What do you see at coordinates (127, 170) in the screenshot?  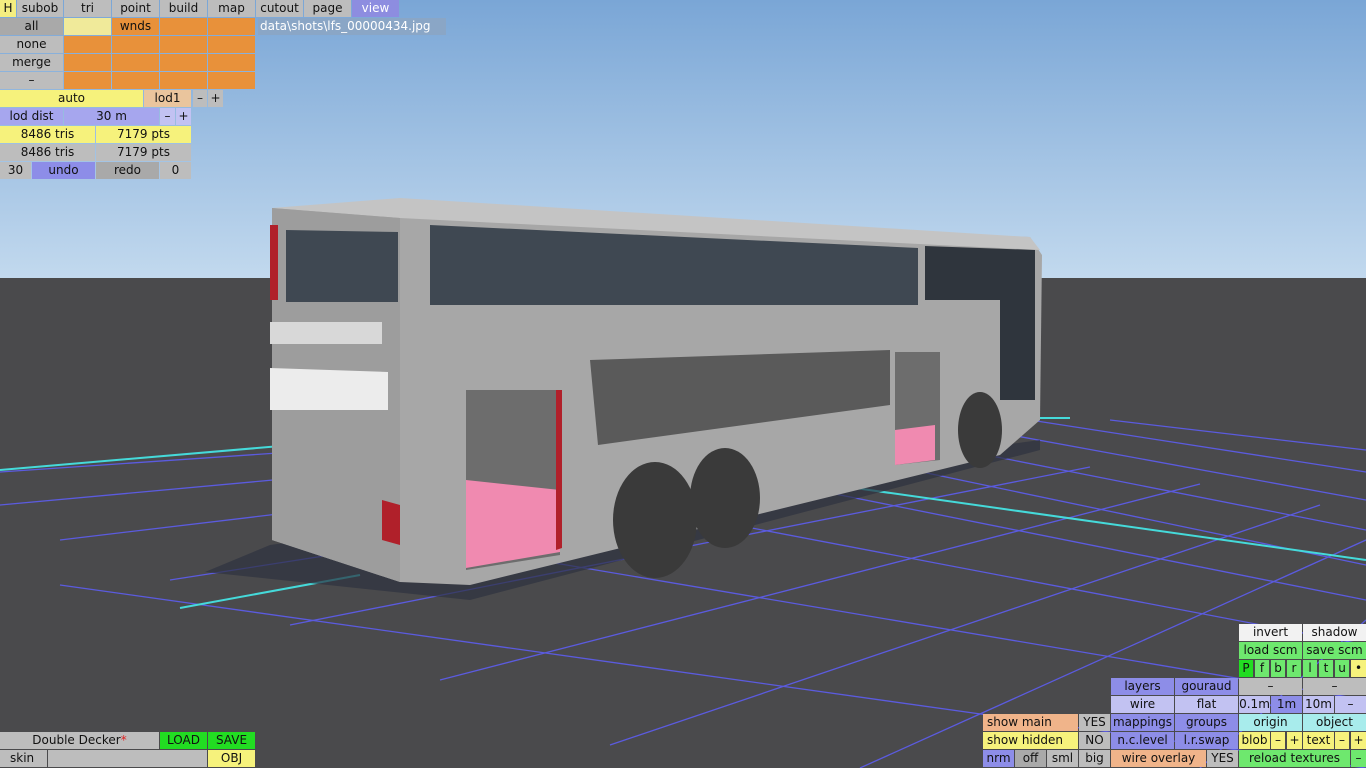 I see `redo-button: redo` at bounding box center [127, 170].